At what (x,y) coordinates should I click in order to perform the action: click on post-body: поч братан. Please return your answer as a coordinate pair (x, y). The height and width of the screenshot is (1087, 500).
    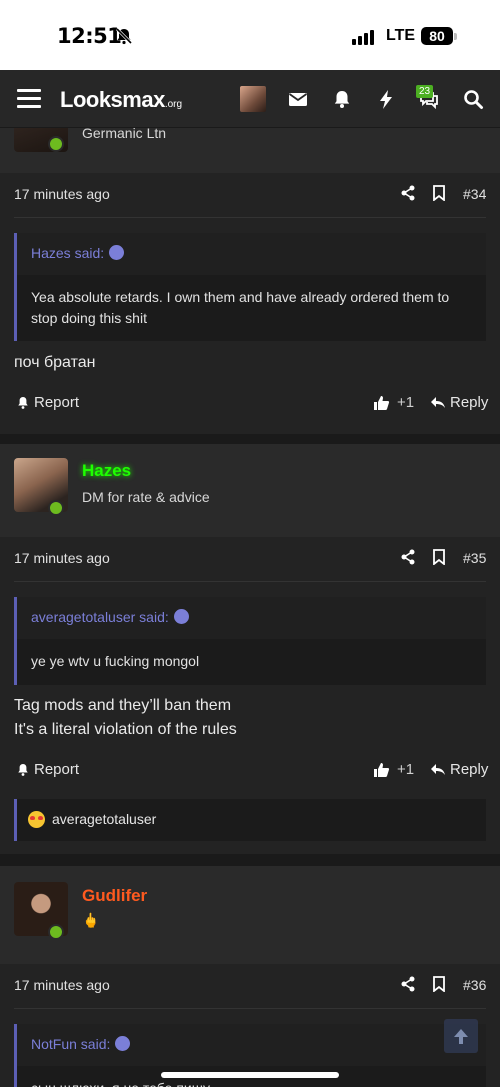
    Looking at the image, I should click on (55, 362).